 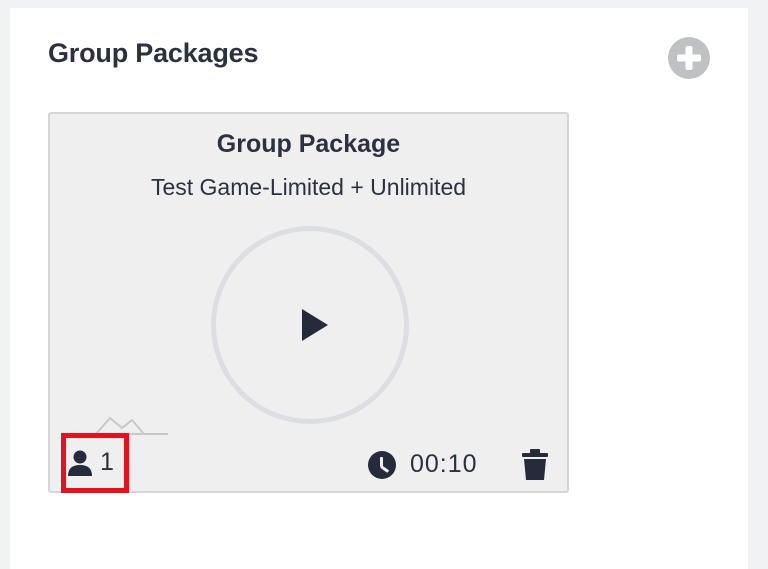 What do you see at coordinates (153, 53) in the screenshot?
I see `panel-title: Group Packages` at bounding box center [153, 53].